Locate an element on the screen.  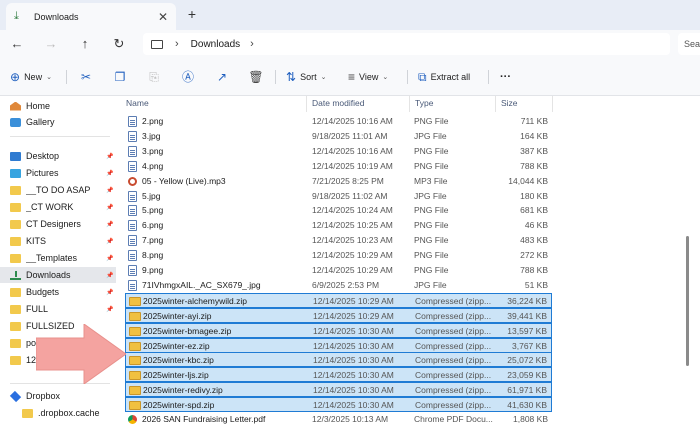
sort-icon: ⇅ is located at coordinates (291, 77).